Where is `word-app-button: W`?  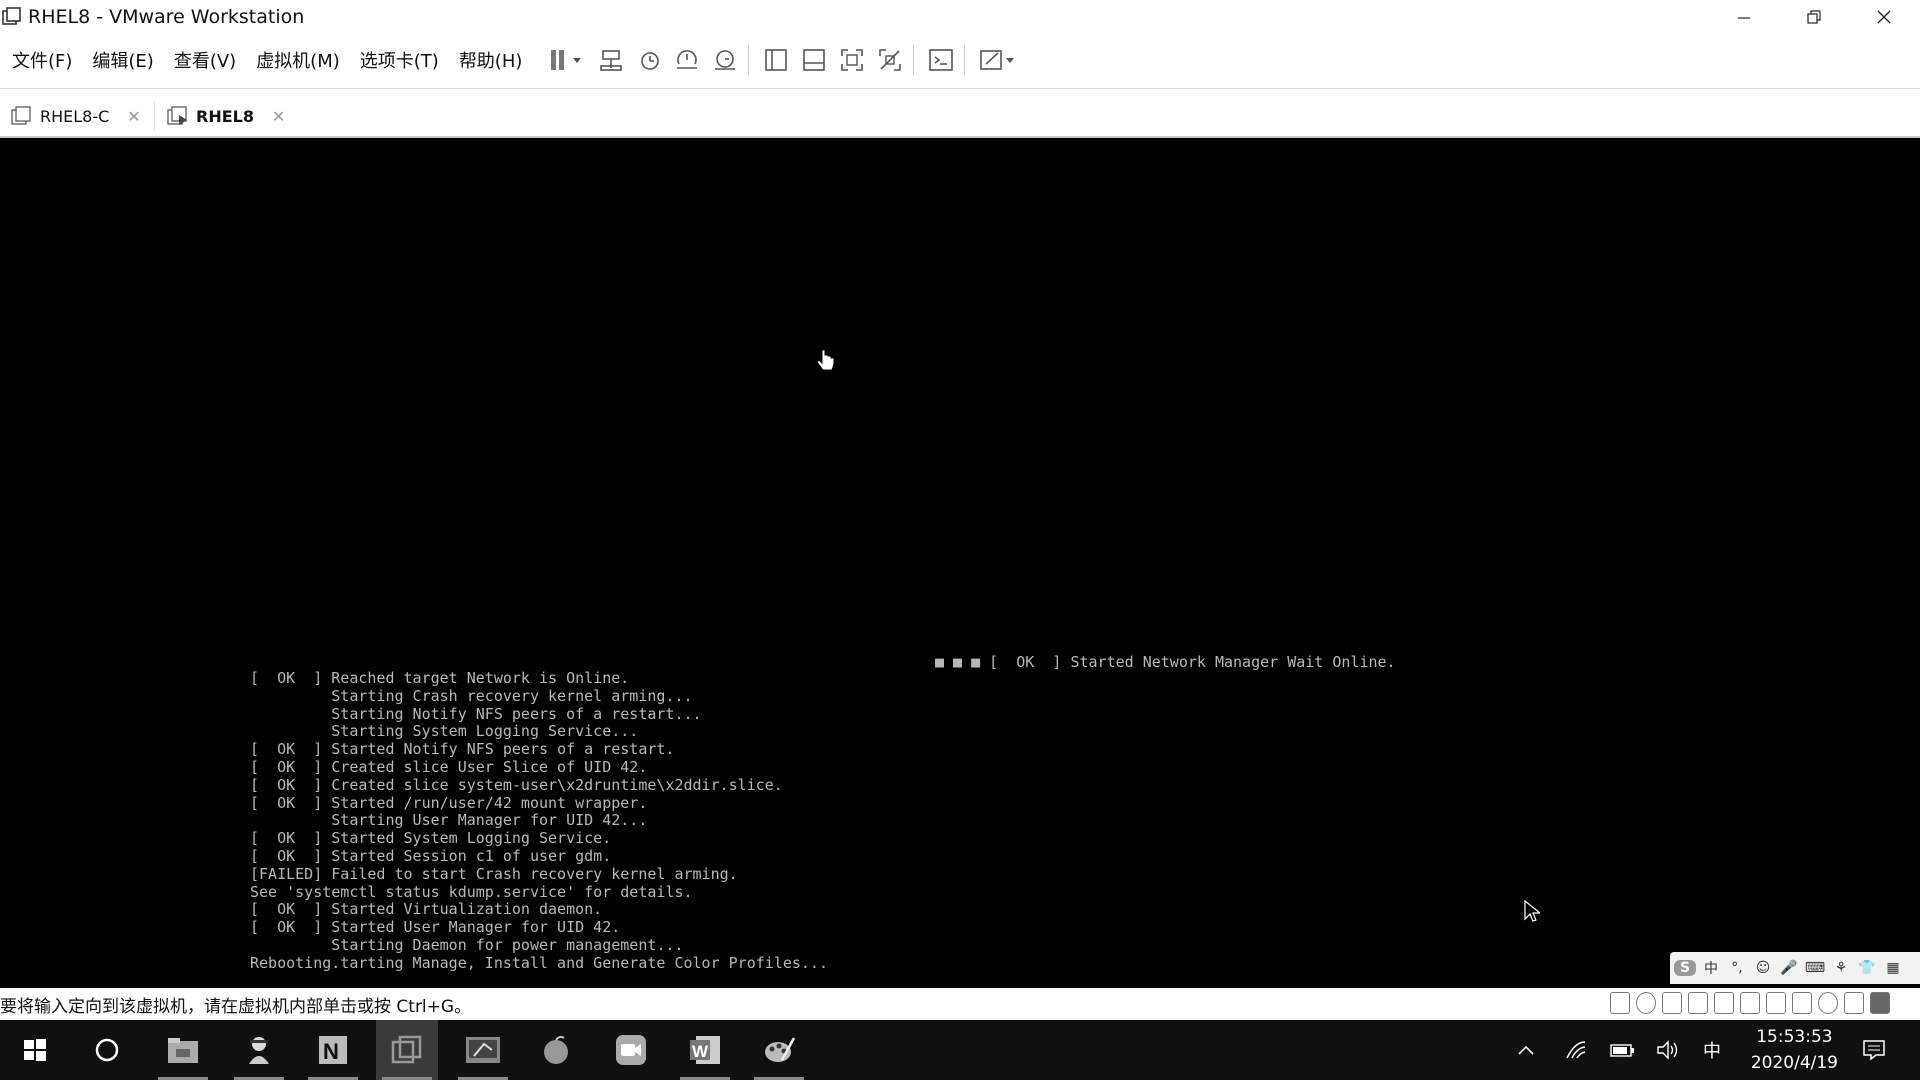
word-app-button: W is located at coordinates (705, 1050).